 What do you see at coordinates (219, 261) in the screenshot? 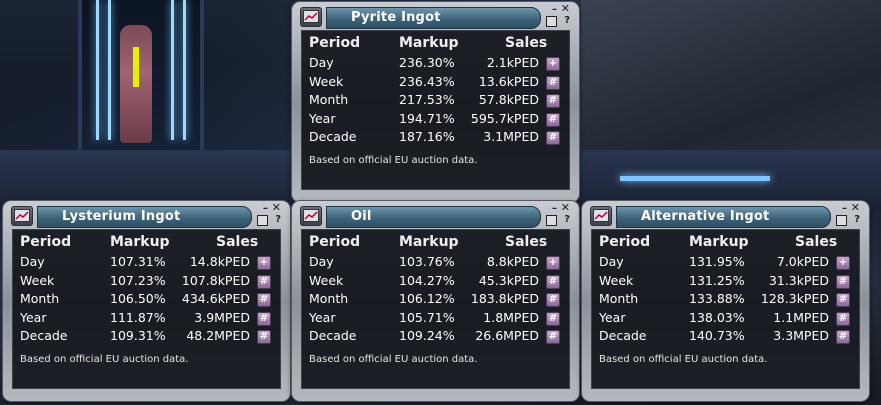
I see `row-sales: 14.8kPED` at bounding box center [219, 261].